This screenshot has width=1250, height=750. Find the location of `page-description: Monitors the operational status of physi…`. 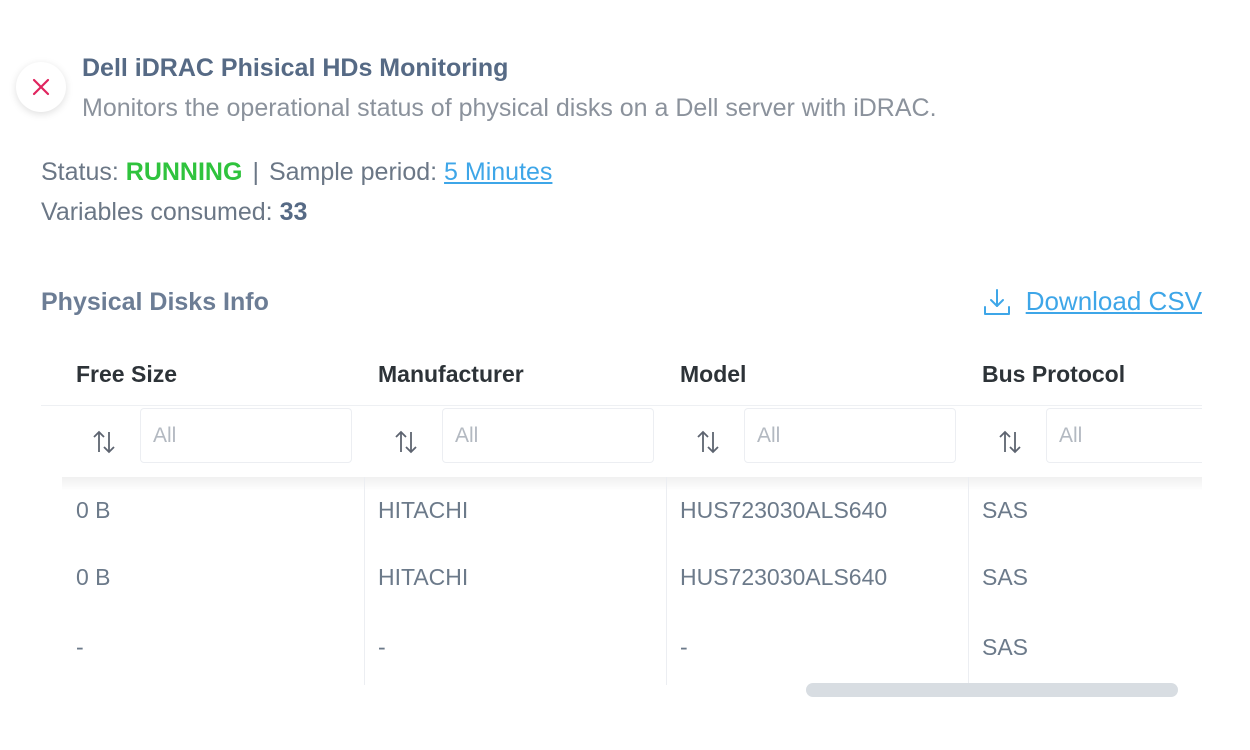

page-description: Monitors the operational status of physi… is located at coordinates (509, 108).